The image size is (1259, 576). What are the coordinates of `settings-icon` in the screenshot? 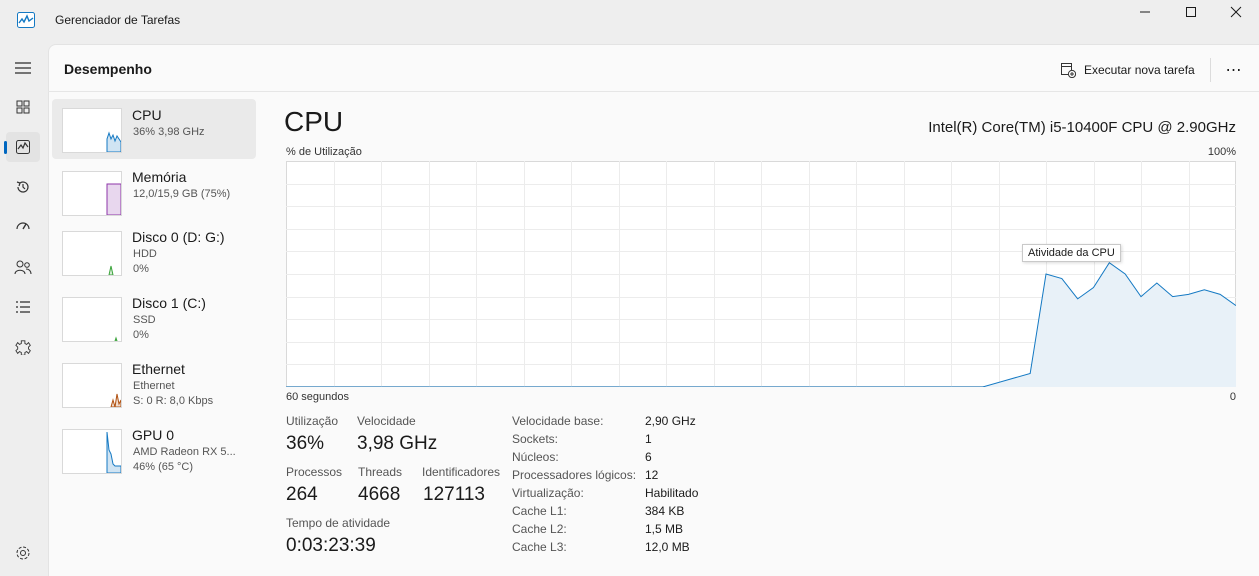 It's located at (23, 553).